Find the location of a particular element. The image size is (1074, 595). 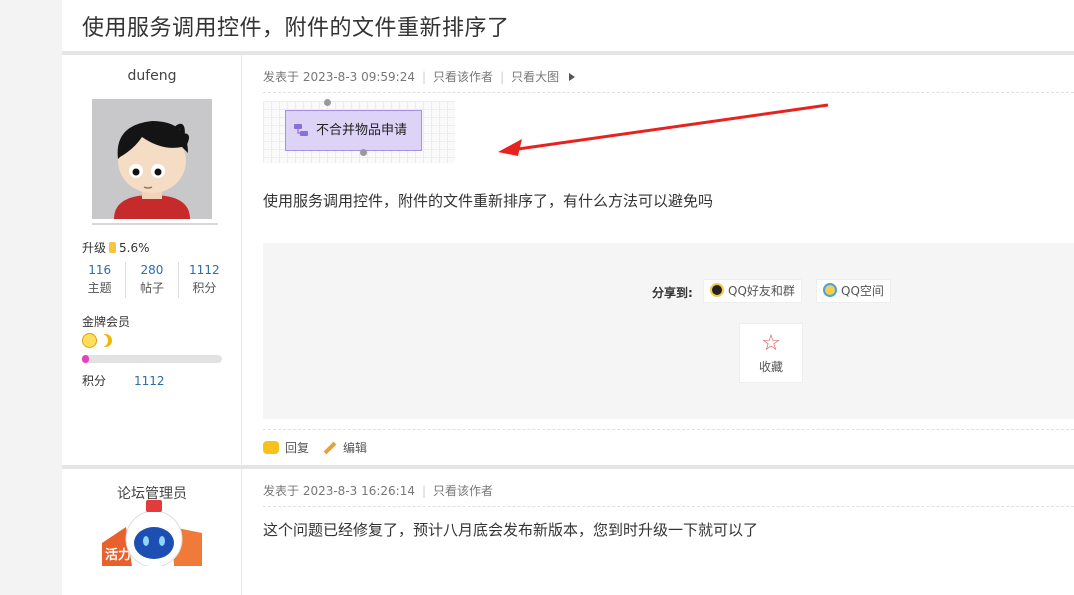

level-progress-fill is located at coordinates (85, 359).